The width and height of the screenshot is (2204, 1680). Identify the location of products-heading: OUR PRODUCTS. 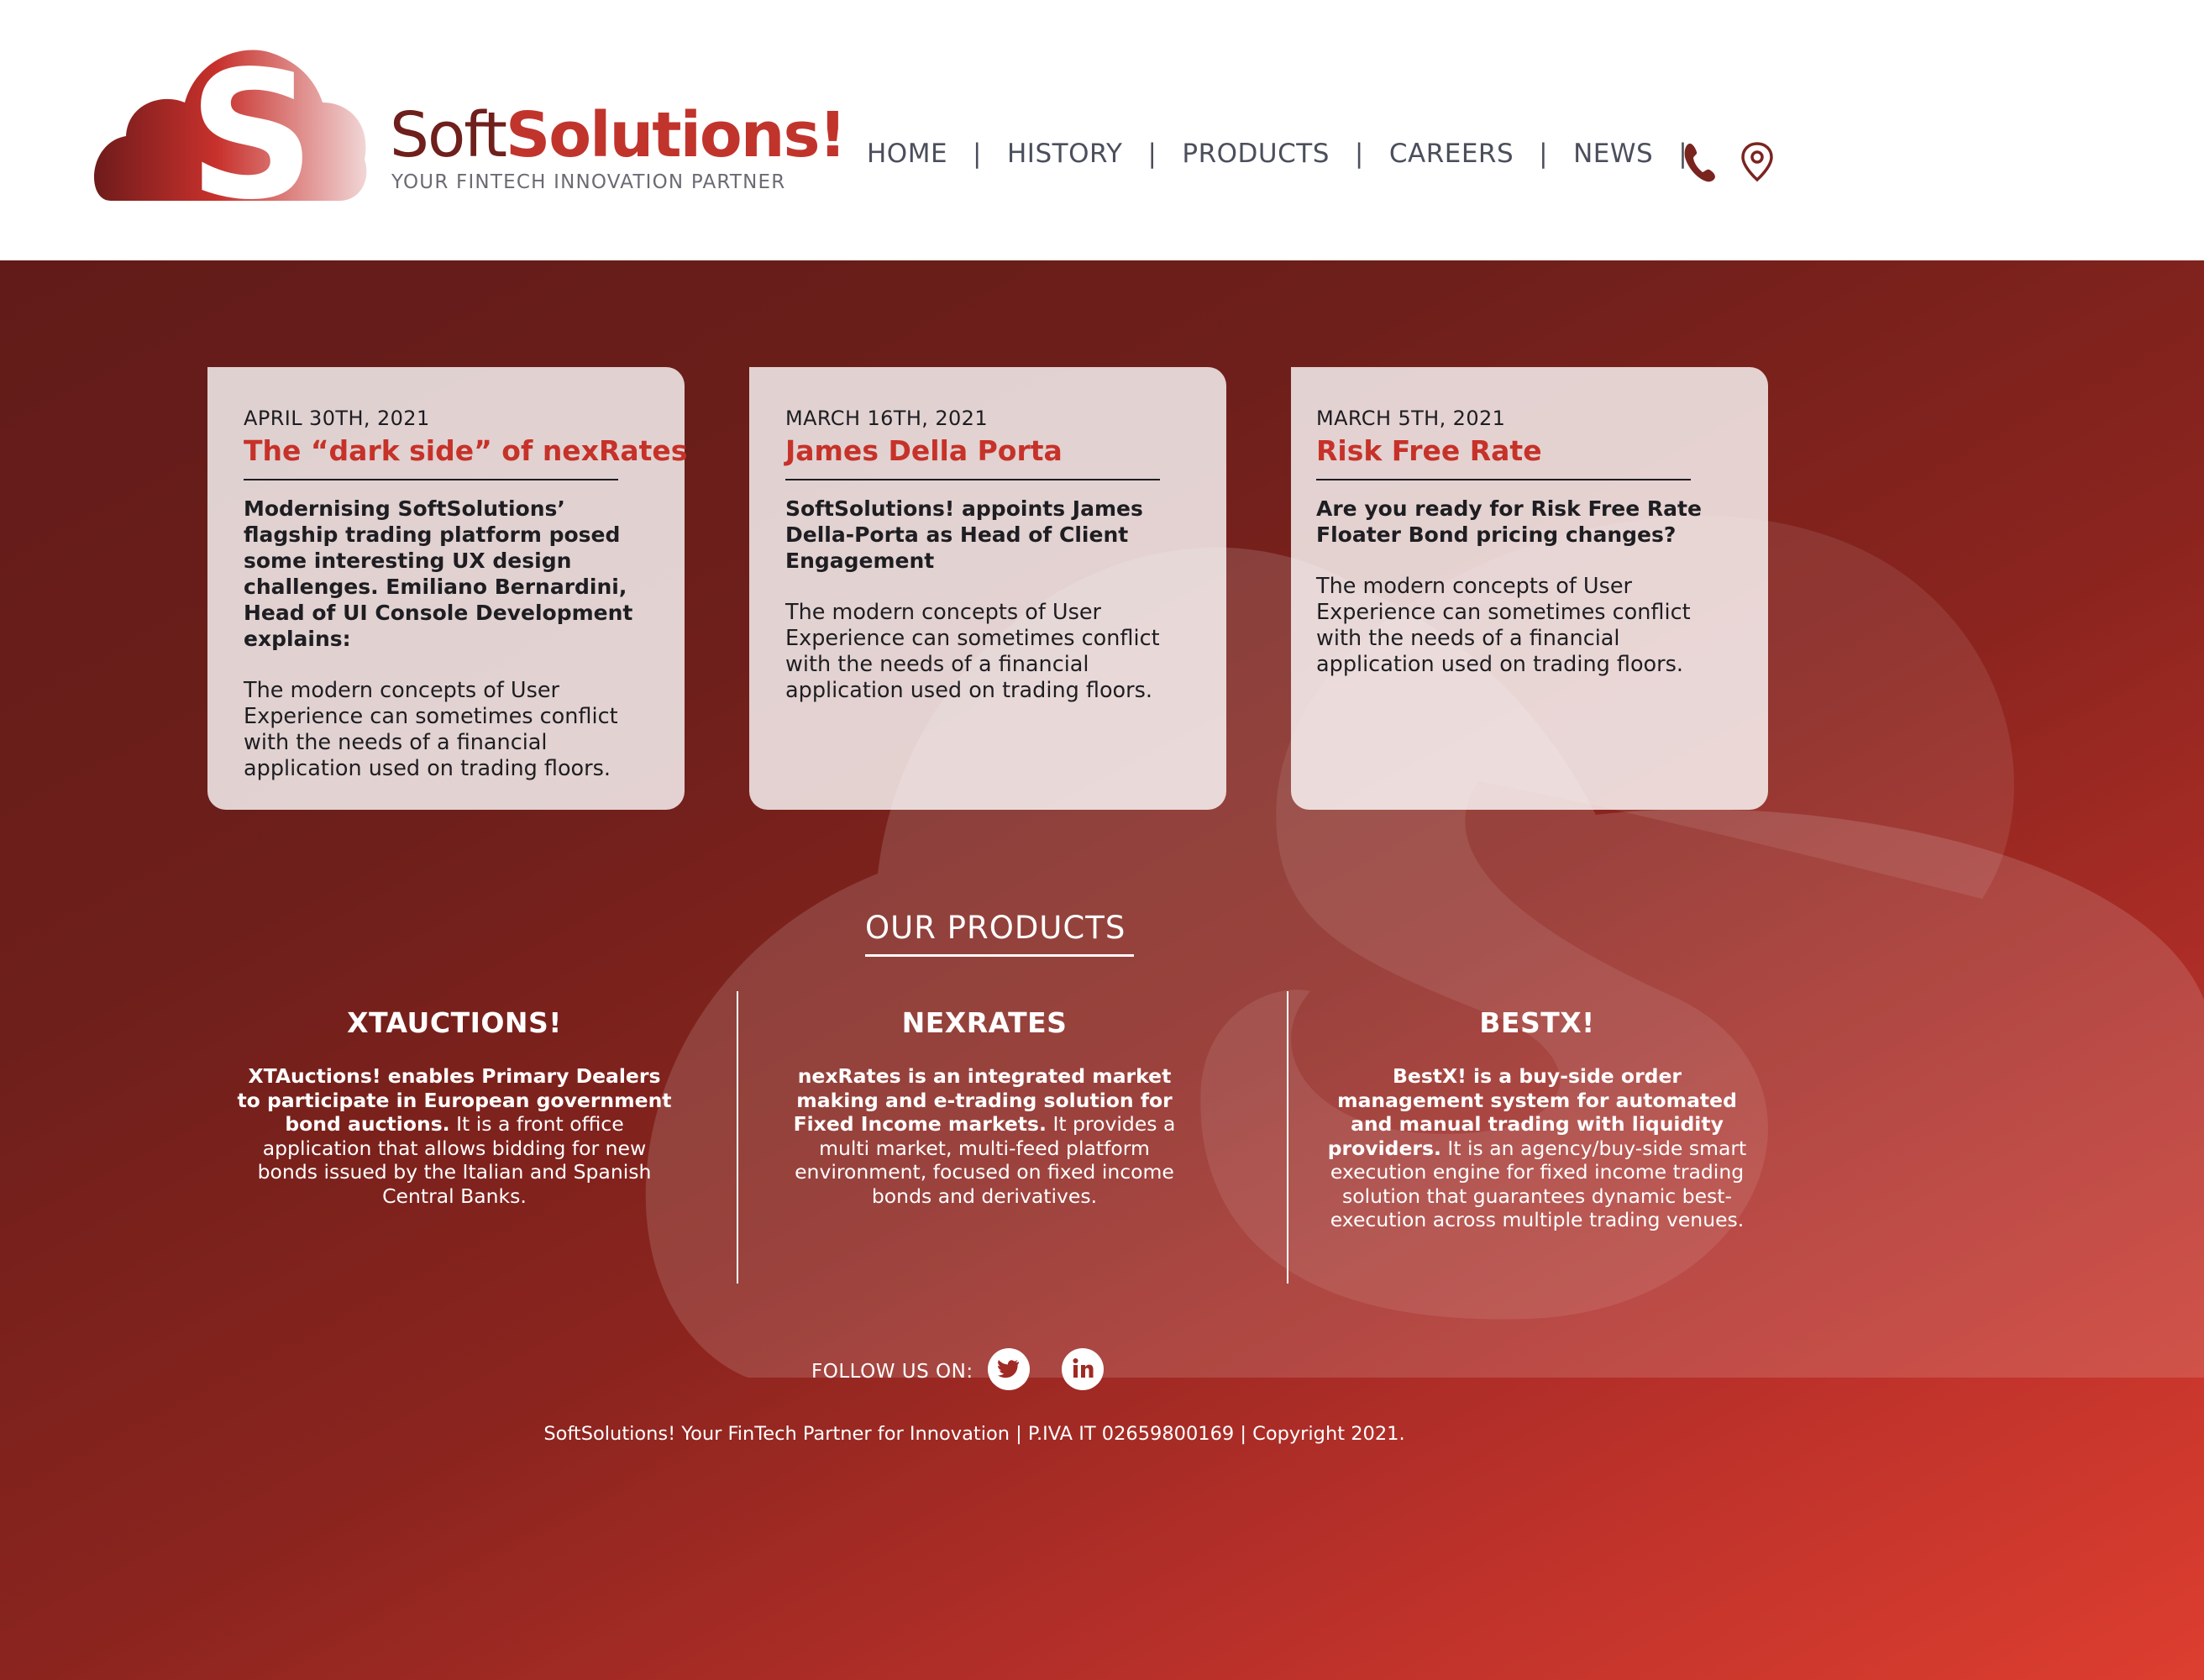
(995, 928).